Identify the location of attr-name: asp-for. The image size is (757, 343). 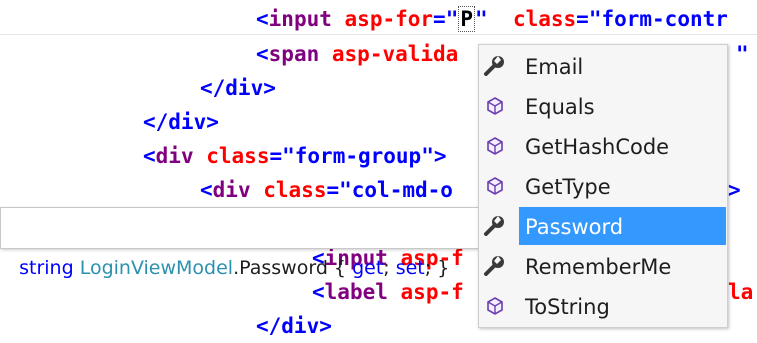
(389, 19).